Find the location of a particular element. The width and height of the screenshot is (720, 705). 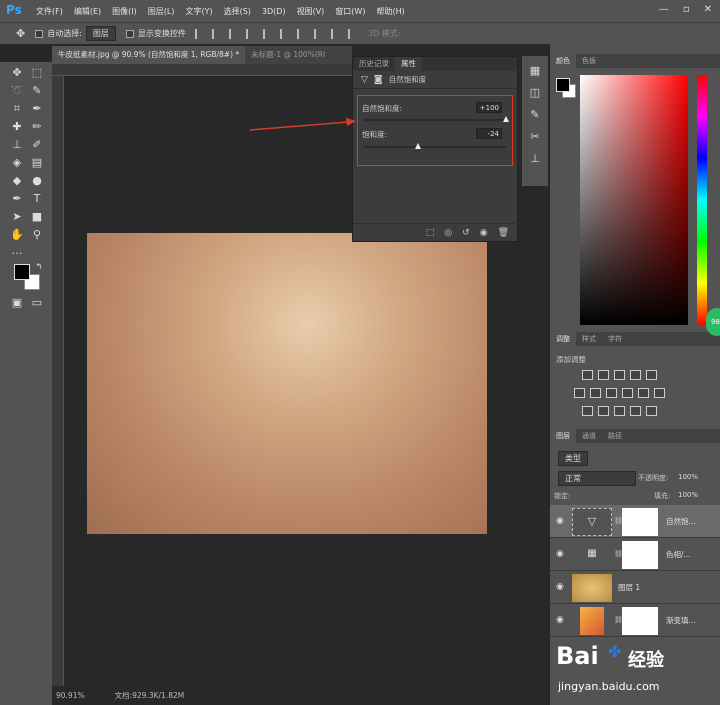

tab-adjustments: 调整 is located at coordinates (563, 339).